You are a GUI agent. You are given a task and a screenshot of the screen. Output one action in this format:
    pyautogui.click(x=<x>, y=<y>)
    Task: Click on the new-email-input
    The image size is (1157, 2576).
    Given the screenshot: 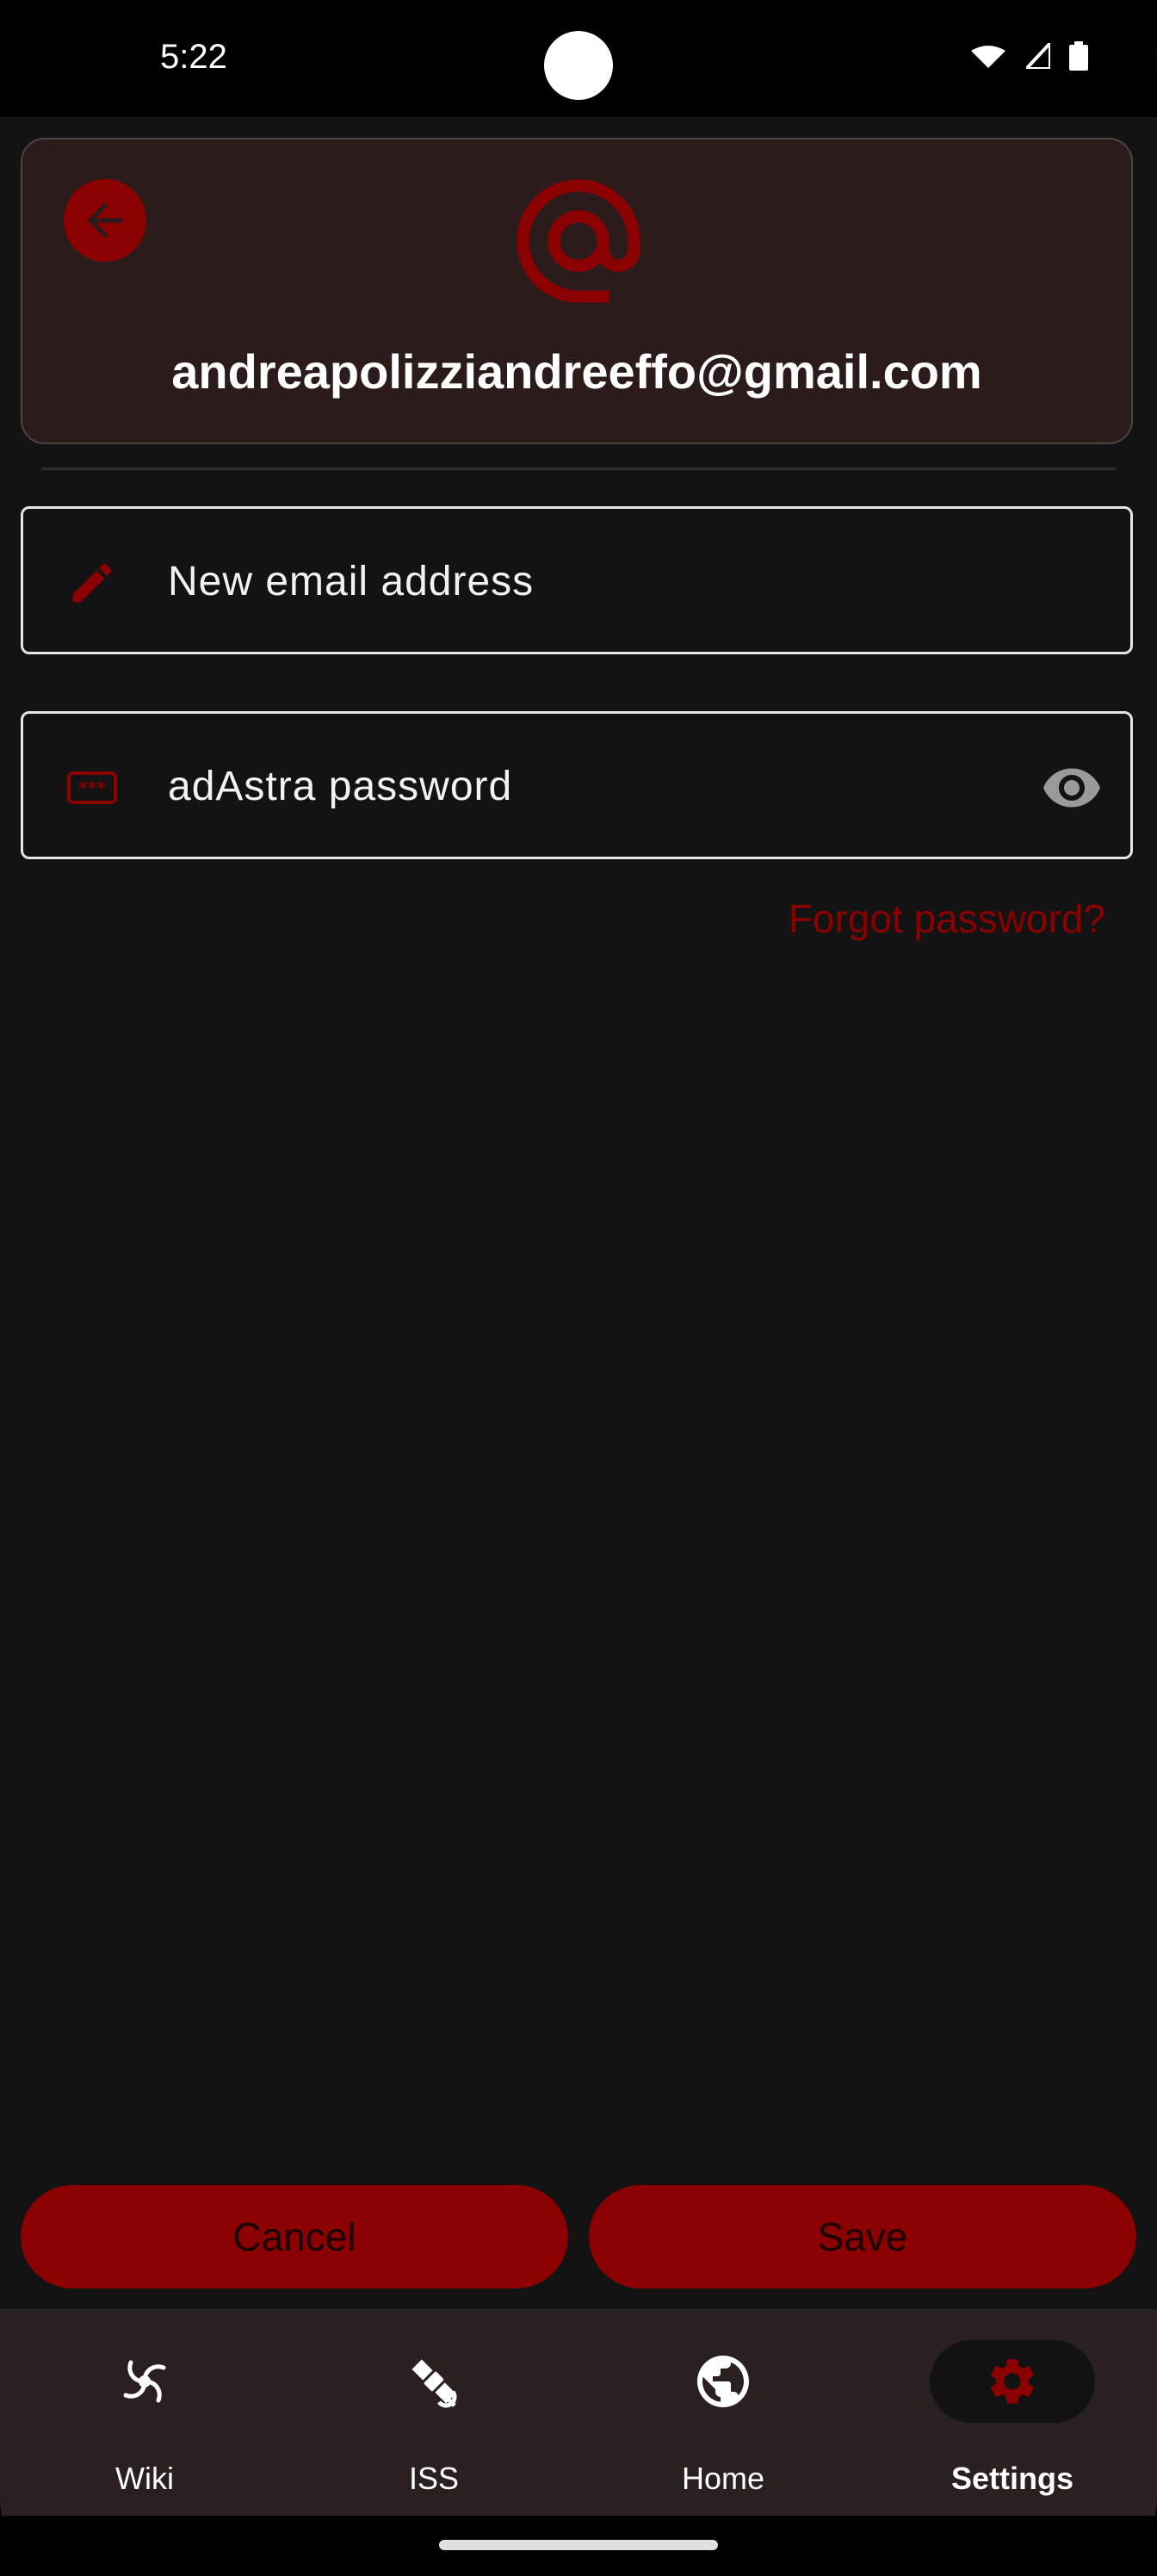 What is the action you would take?
    pyautogui.click(x=598, y=581)
    